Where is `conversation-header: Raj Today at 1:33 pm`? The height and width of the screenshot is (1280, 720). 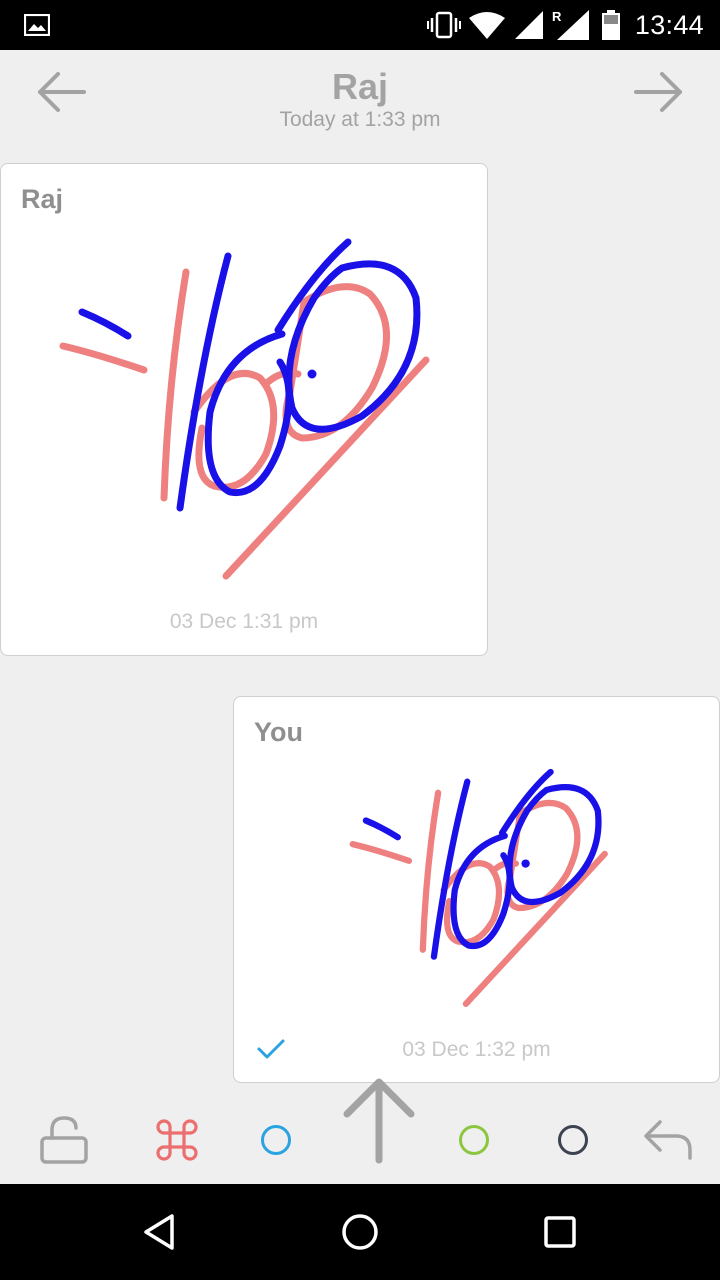 conversation-header: Raj Today at 1:33 pm is located at coordinates (360, 100).